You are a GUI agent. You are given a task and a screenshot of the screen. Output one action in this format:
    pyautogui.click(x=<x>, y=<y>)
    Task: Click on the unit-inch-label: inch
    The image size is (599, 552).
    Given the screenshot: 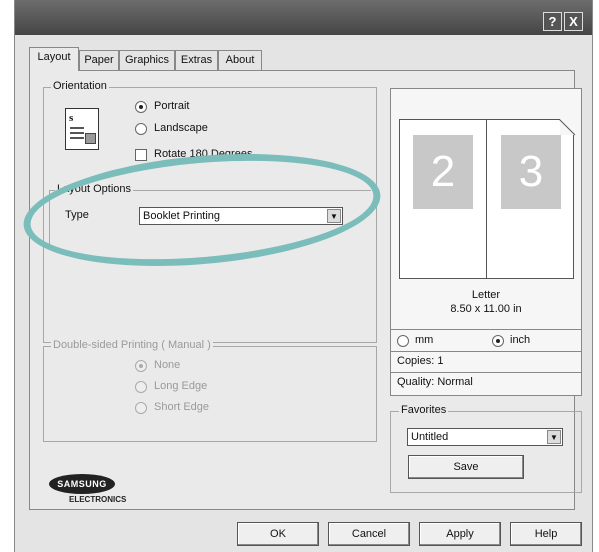 What is the action you would take?
    pyautogui.click(x=520, y=340)
    